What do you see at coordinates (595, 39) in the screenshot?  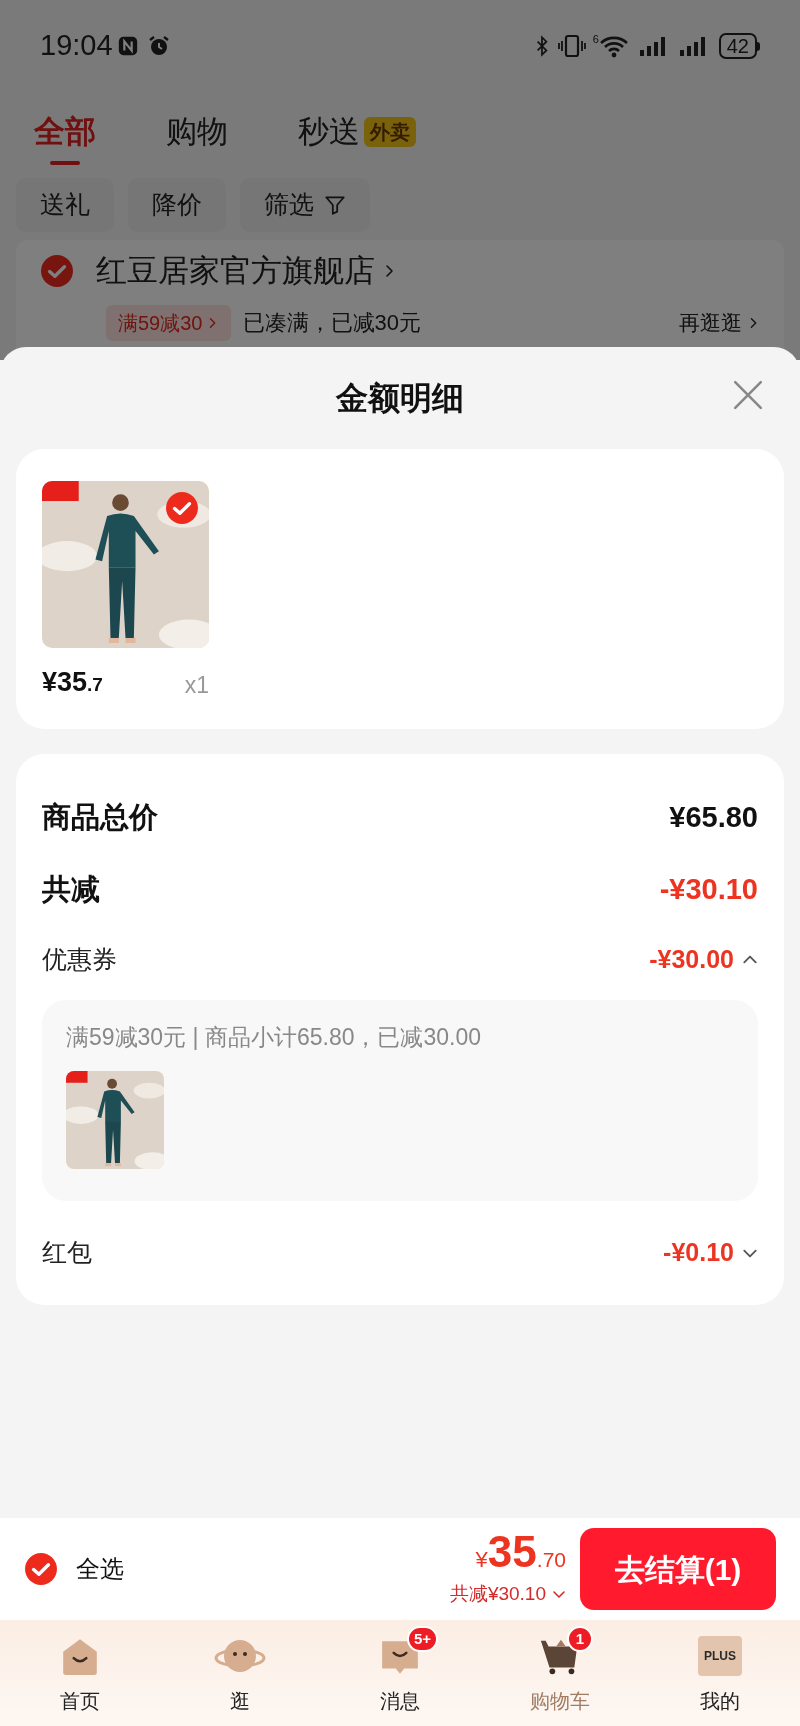 I see `wifi-label: 6` at bounding box center [595, 39].